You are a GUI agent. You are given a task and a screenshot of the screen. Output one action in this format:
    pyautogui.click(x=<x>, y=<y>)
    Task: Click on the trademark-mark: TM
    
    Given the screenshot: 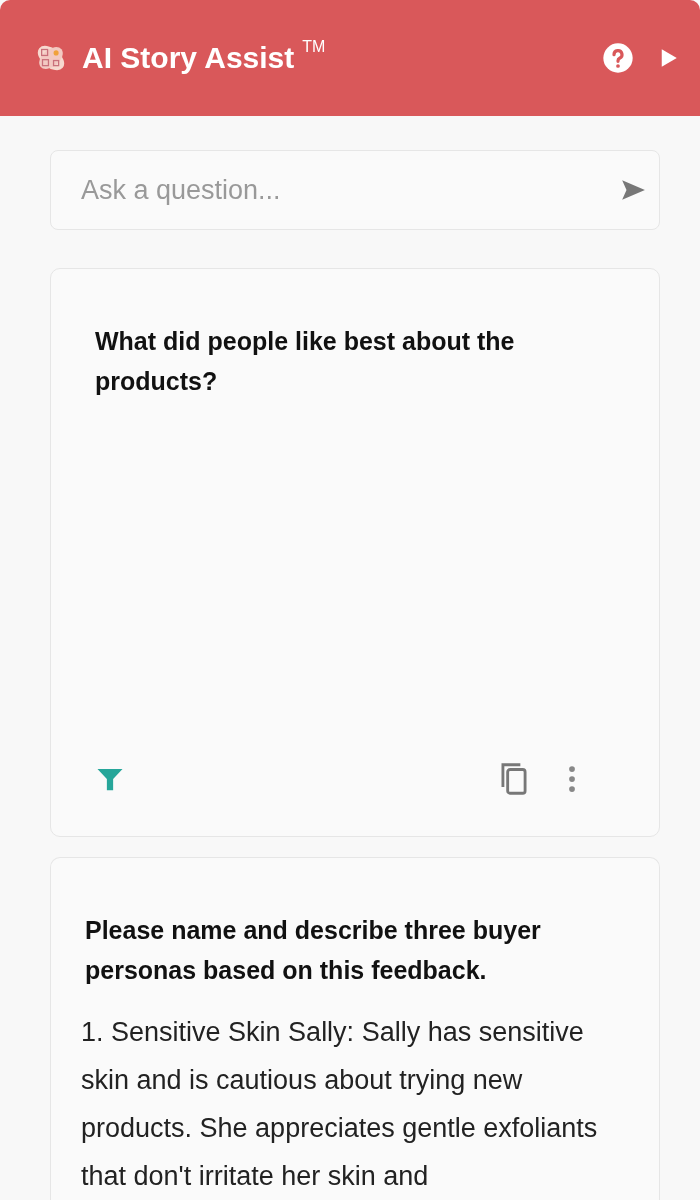 What is the action you would take?
    pyautogui.click(x=314, y=47)
    